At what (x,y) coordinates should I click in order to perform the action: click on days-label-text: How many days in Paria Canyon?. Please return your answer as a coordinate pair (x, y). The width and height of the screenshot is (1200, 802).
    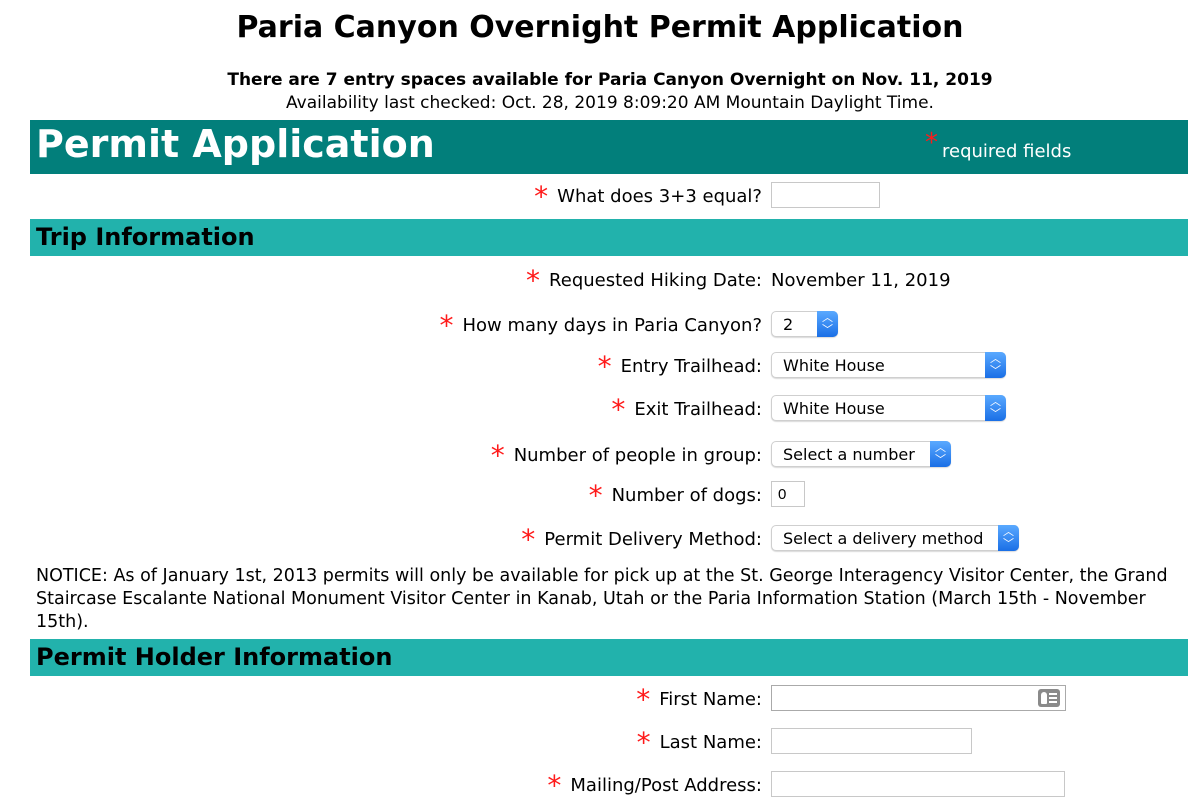
    Looking at the image, I should click on (612, 325).